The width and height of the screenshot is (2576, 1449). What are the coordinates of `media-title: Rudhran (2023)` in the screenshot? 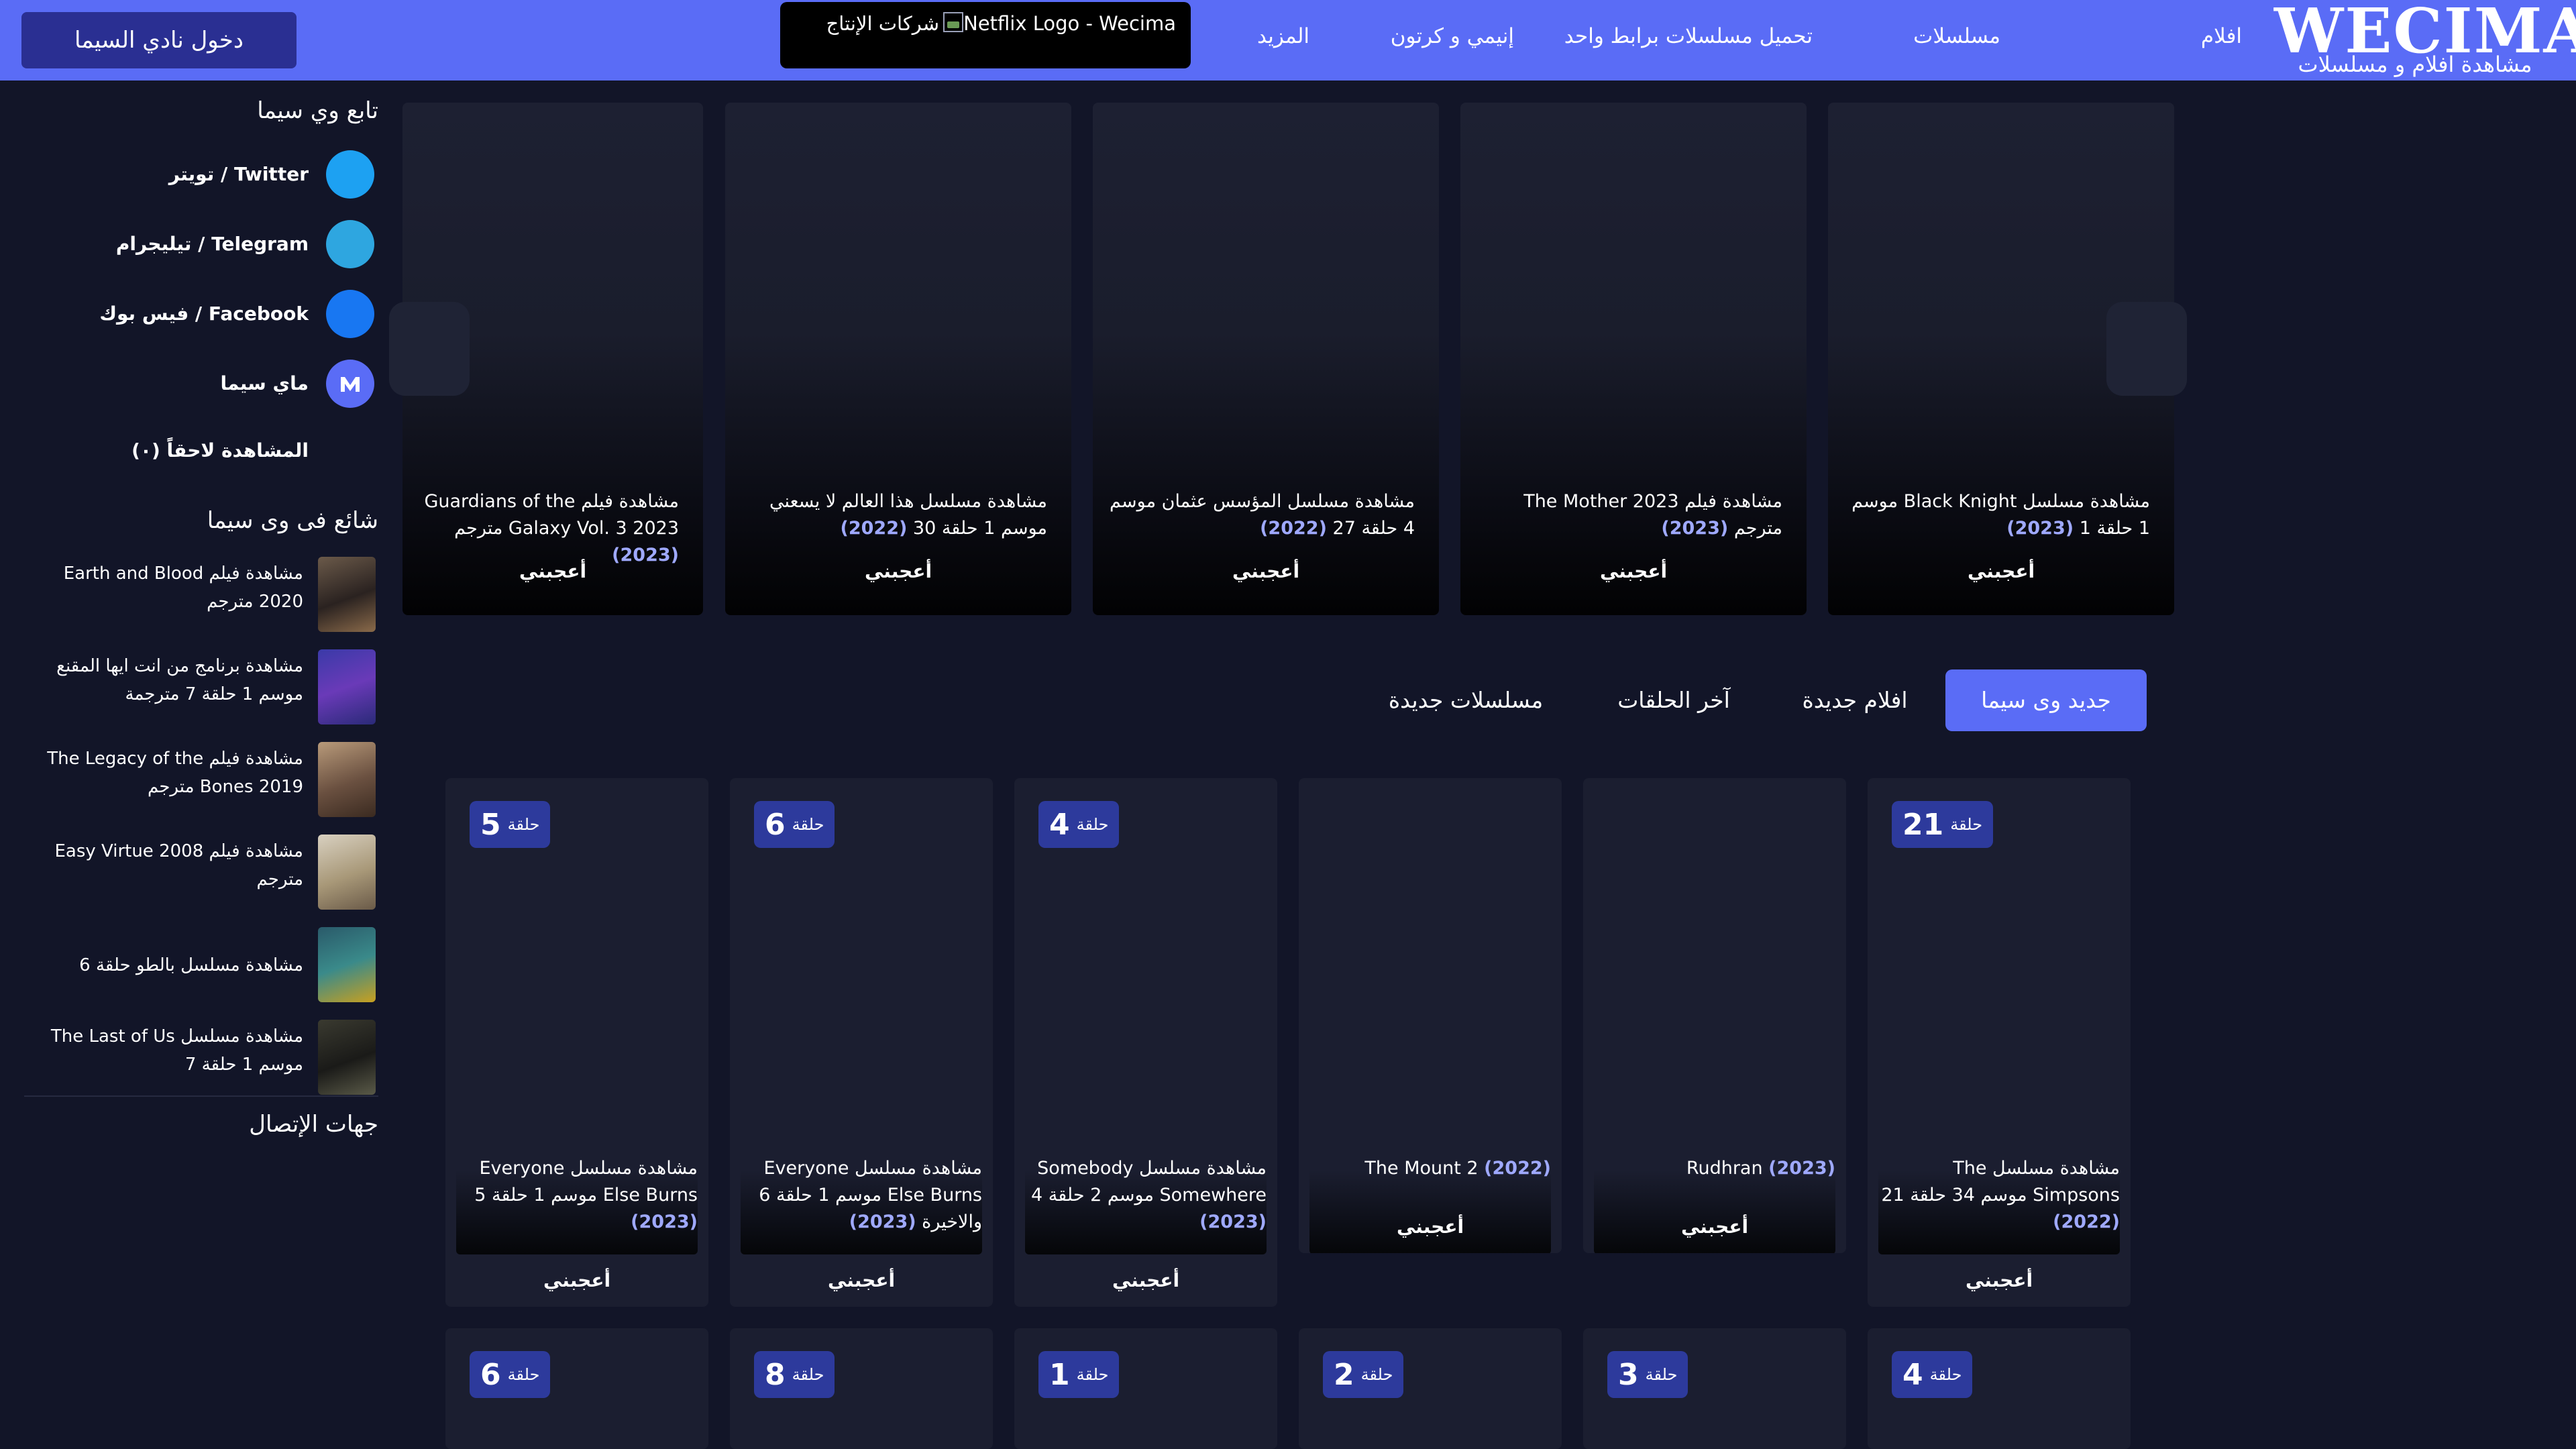 It's located at (1714, 1168).